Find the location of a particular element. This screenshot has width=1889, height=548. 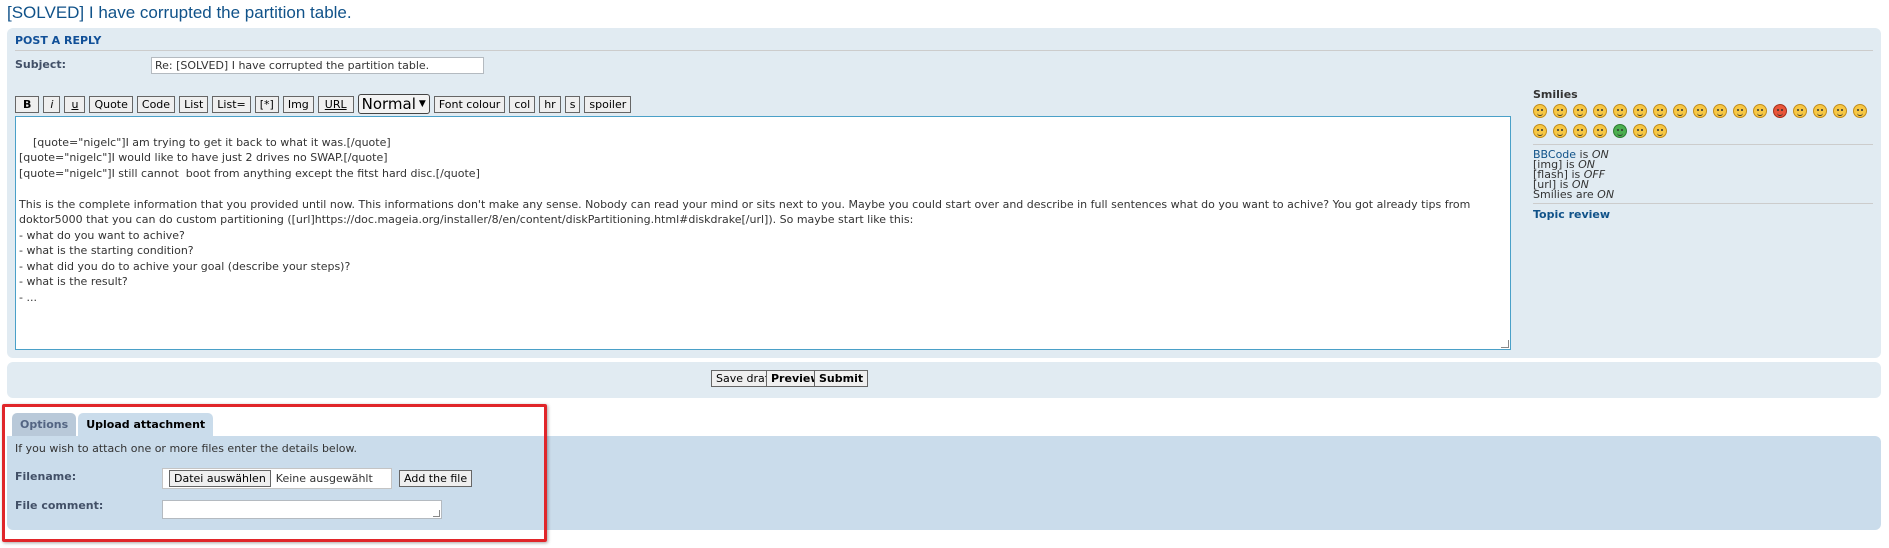

list-button: List is located at coordinates (194, 104).